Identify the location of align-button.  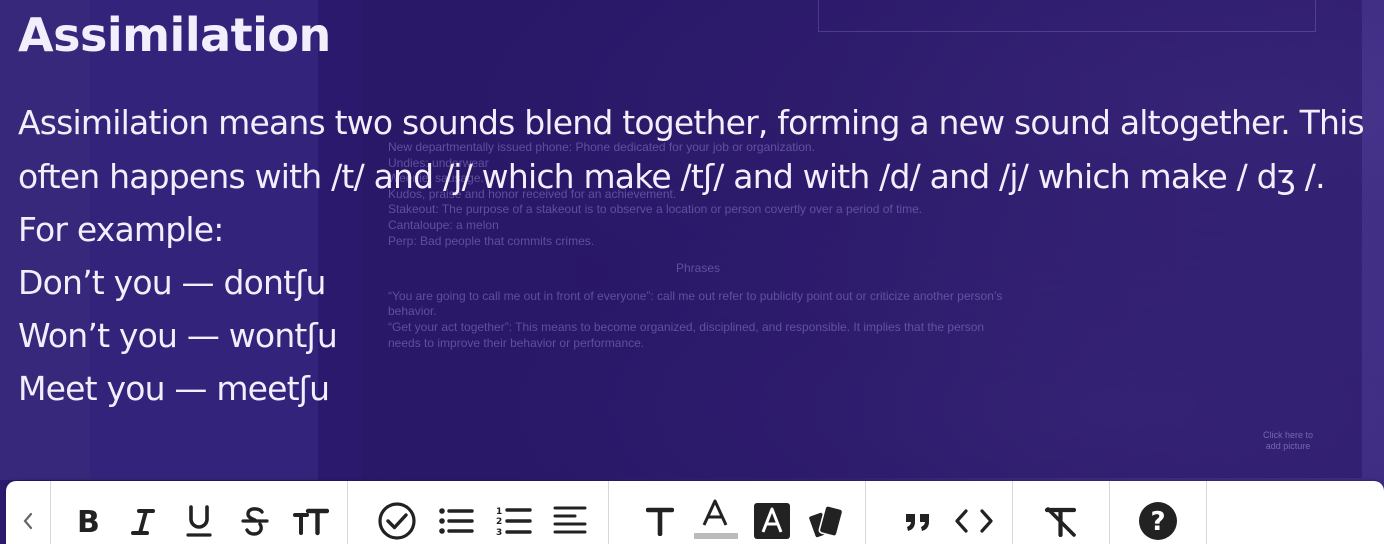
(570, 517).